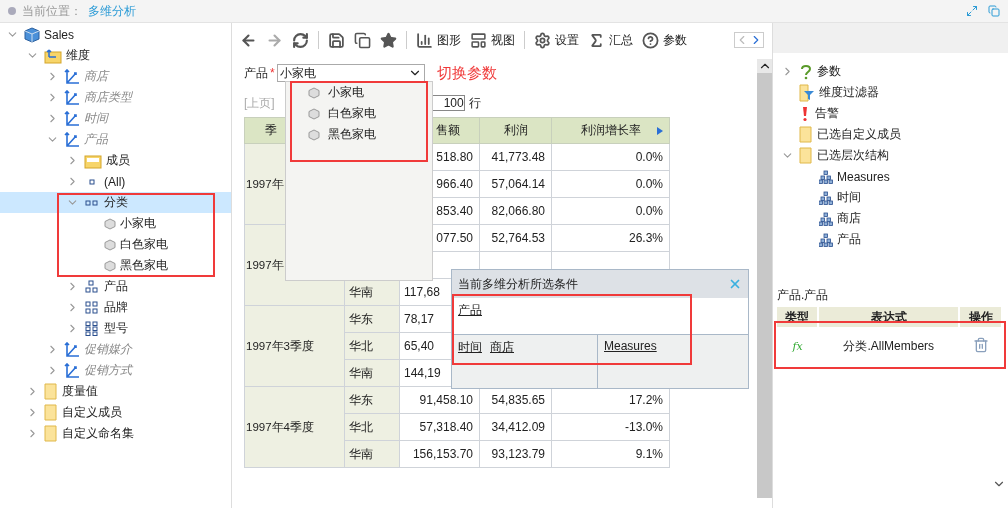 The image size is (1008, 508). What do you see at coordinates (115, 370) in the screenshot?
I see `tree-item: 促销方式` at bounding box center [115, 370].